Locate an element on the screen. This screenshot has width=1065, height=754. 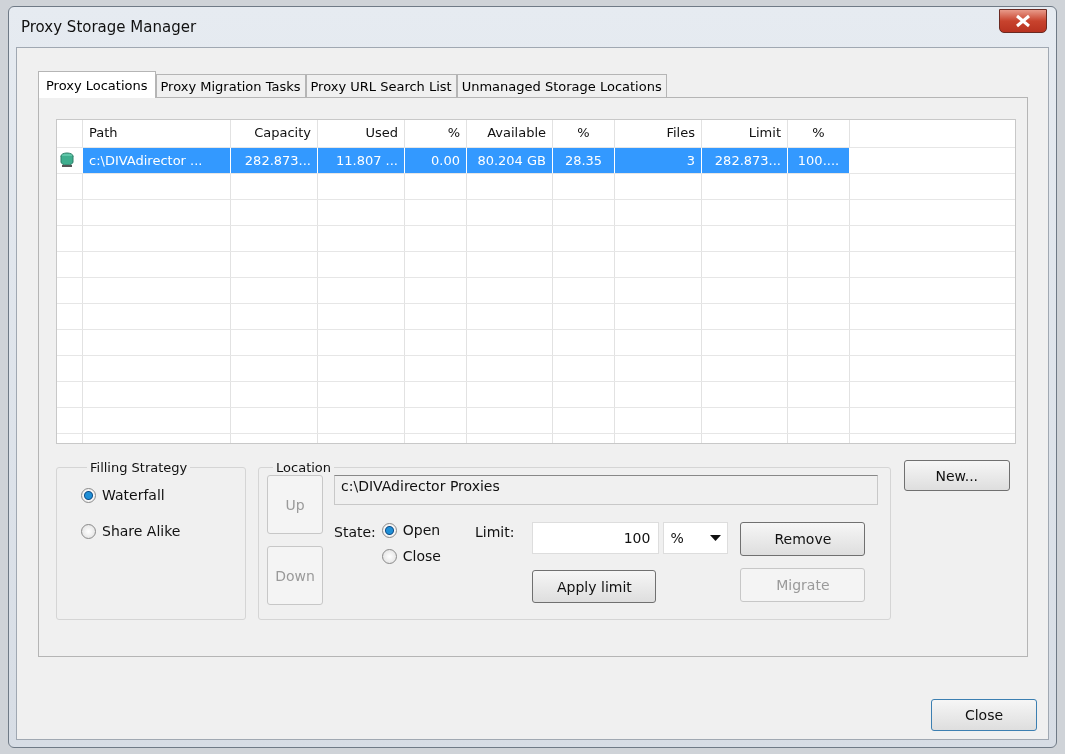
tab: Proxy Migration Tasks is located at coordinates (230, 85).